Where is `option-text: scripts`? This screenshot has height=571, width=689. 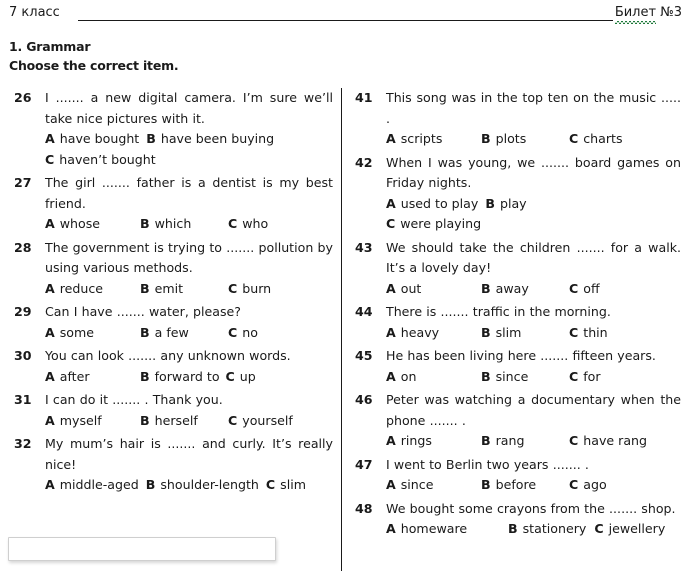
option-text: scripts is located at coordinates (421, 138).